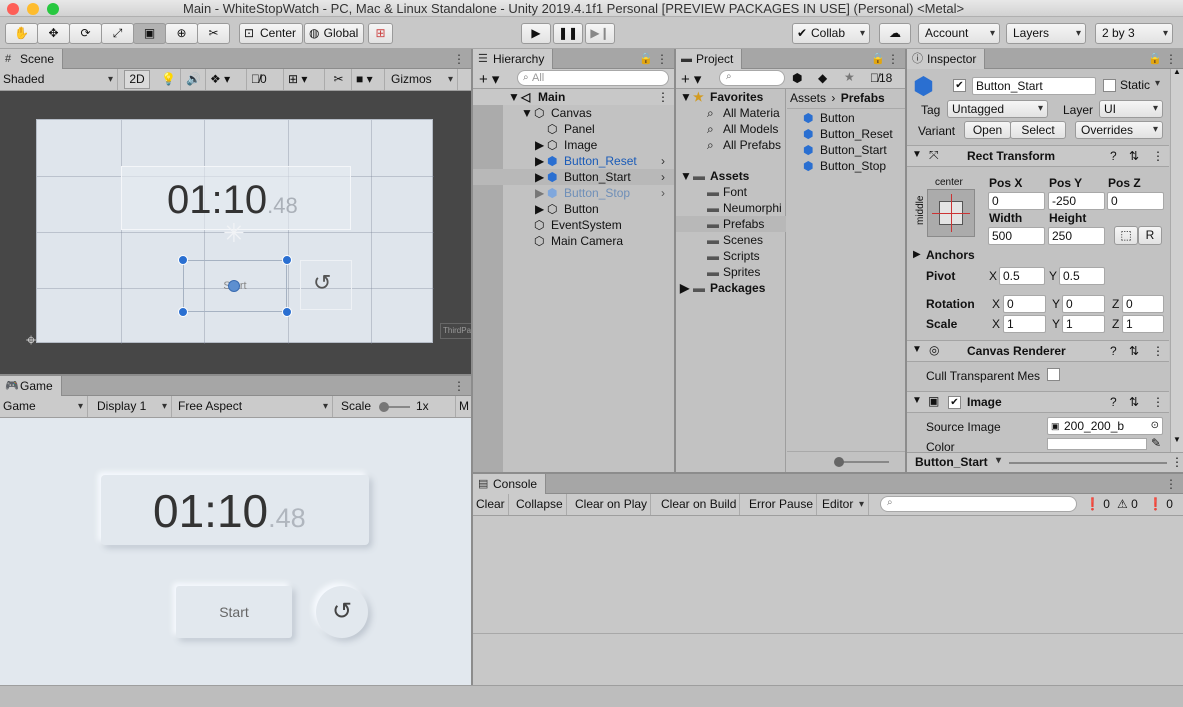  Describe the element at coordinates (954, 402) in the screenshot. I see `image-enabled-checkbox: ✔` at that location.